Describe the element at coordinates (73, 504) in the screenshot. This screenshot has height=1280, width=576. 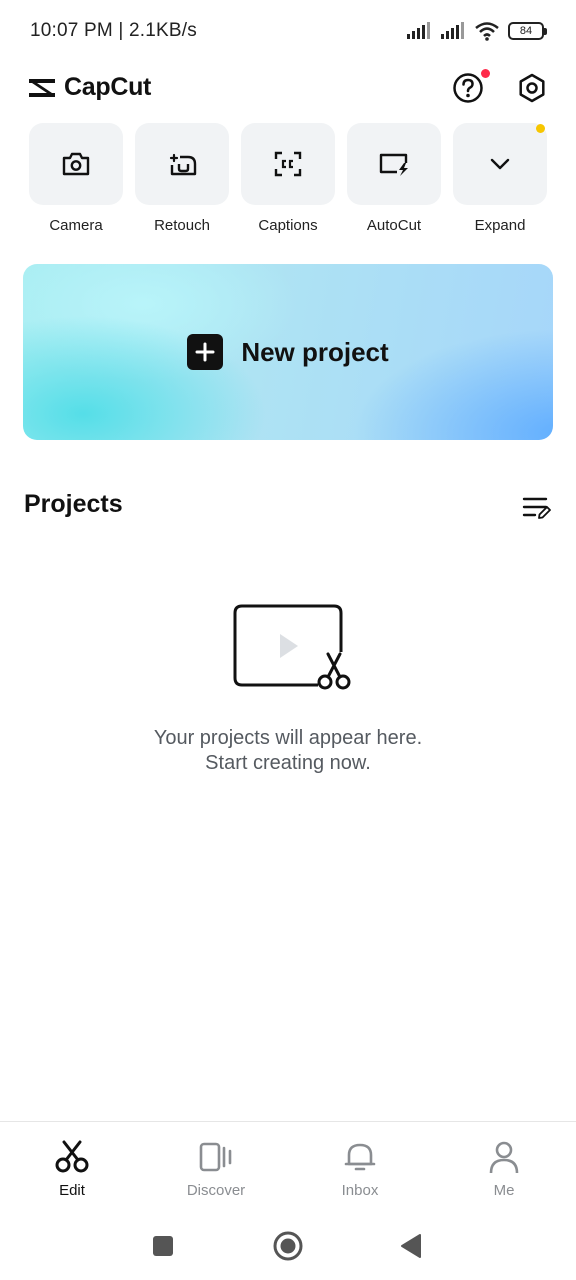
I see `projects-heading: Projects` at that location.